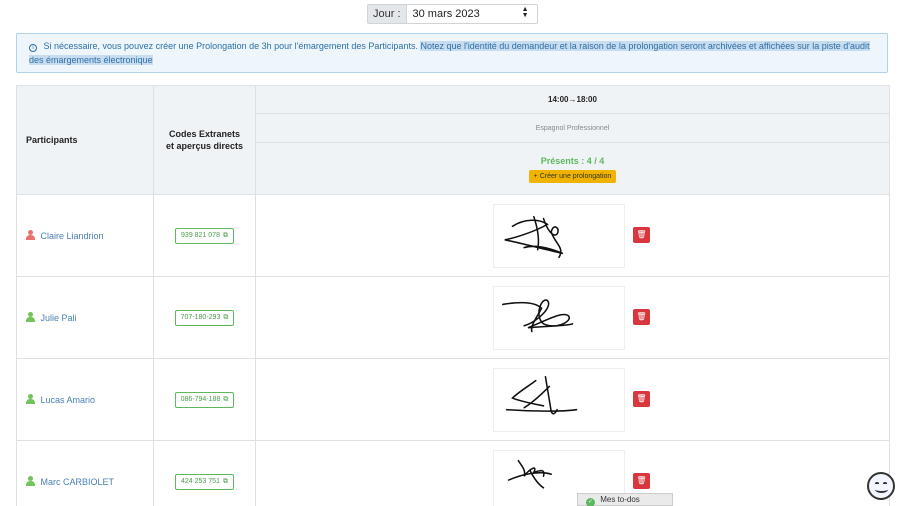  I want to click on participant-cell: Marc CARBIOLET, so click(85, 473).